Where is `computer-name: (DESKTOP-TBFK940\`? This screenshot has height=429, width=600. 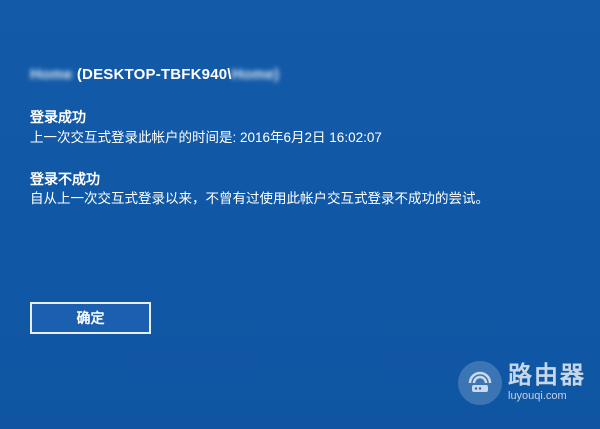 computer-name: (DESKTOP-TBFK940\ is located at coordinates (154, 74).